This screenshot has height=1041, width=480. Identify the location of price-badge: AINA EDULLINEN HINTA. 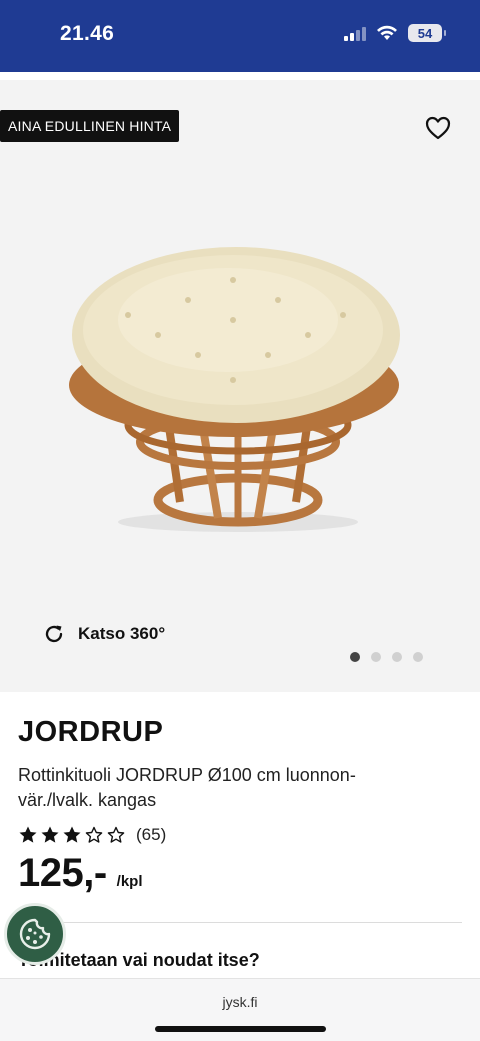
(90, 126).